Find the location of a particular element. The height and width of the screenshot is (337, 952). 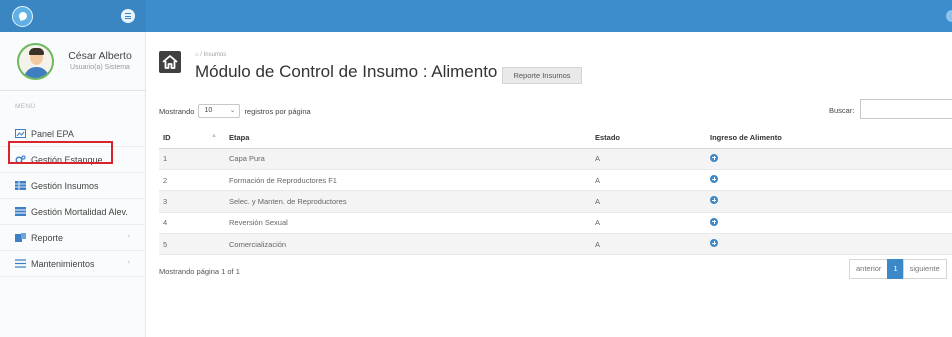

table-icon is located at coordinates (20, 185).